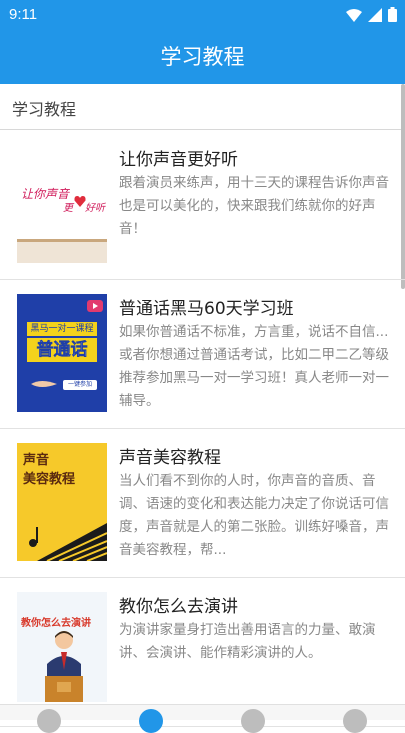 This screenshot has height=733, width=405. What do you see at coordinates (68, 208) in the screenshot?
I see `thumb-text: 更` at bounding box center [68, 208].